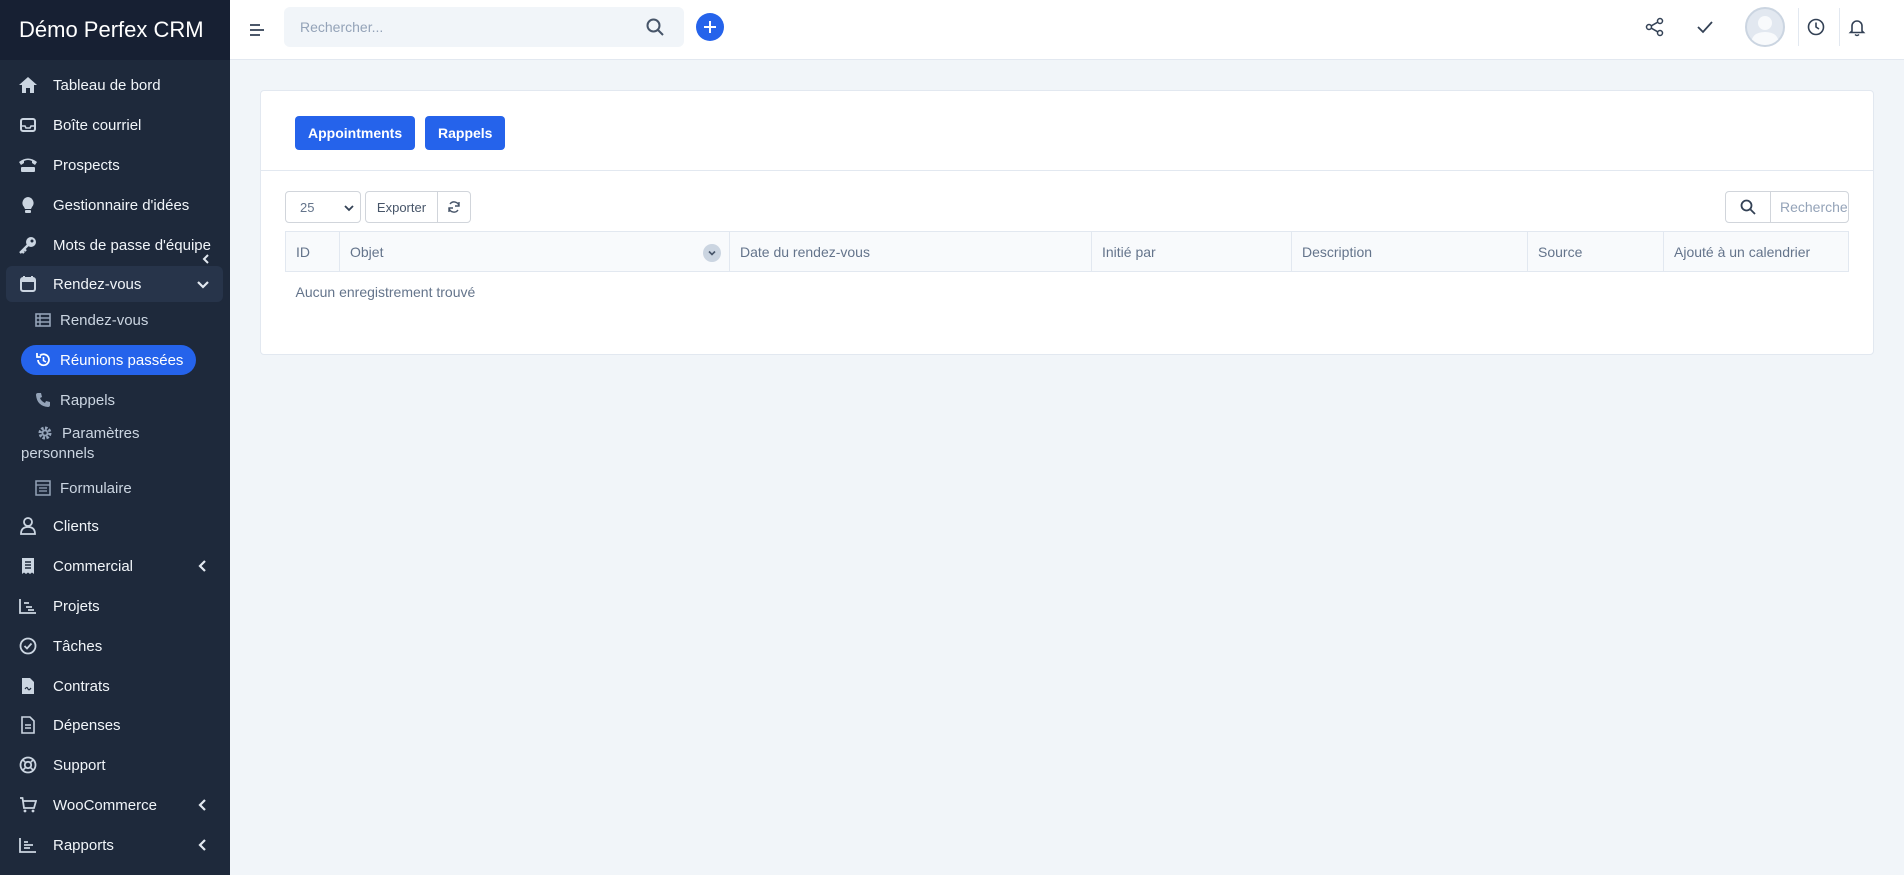 Image resolution: width=1904 pixels, height=875 pixels. Describe the element at coordinates (114, 686) in the screenshot. I see `sidebar-item-contracts: Contrats` at that location.